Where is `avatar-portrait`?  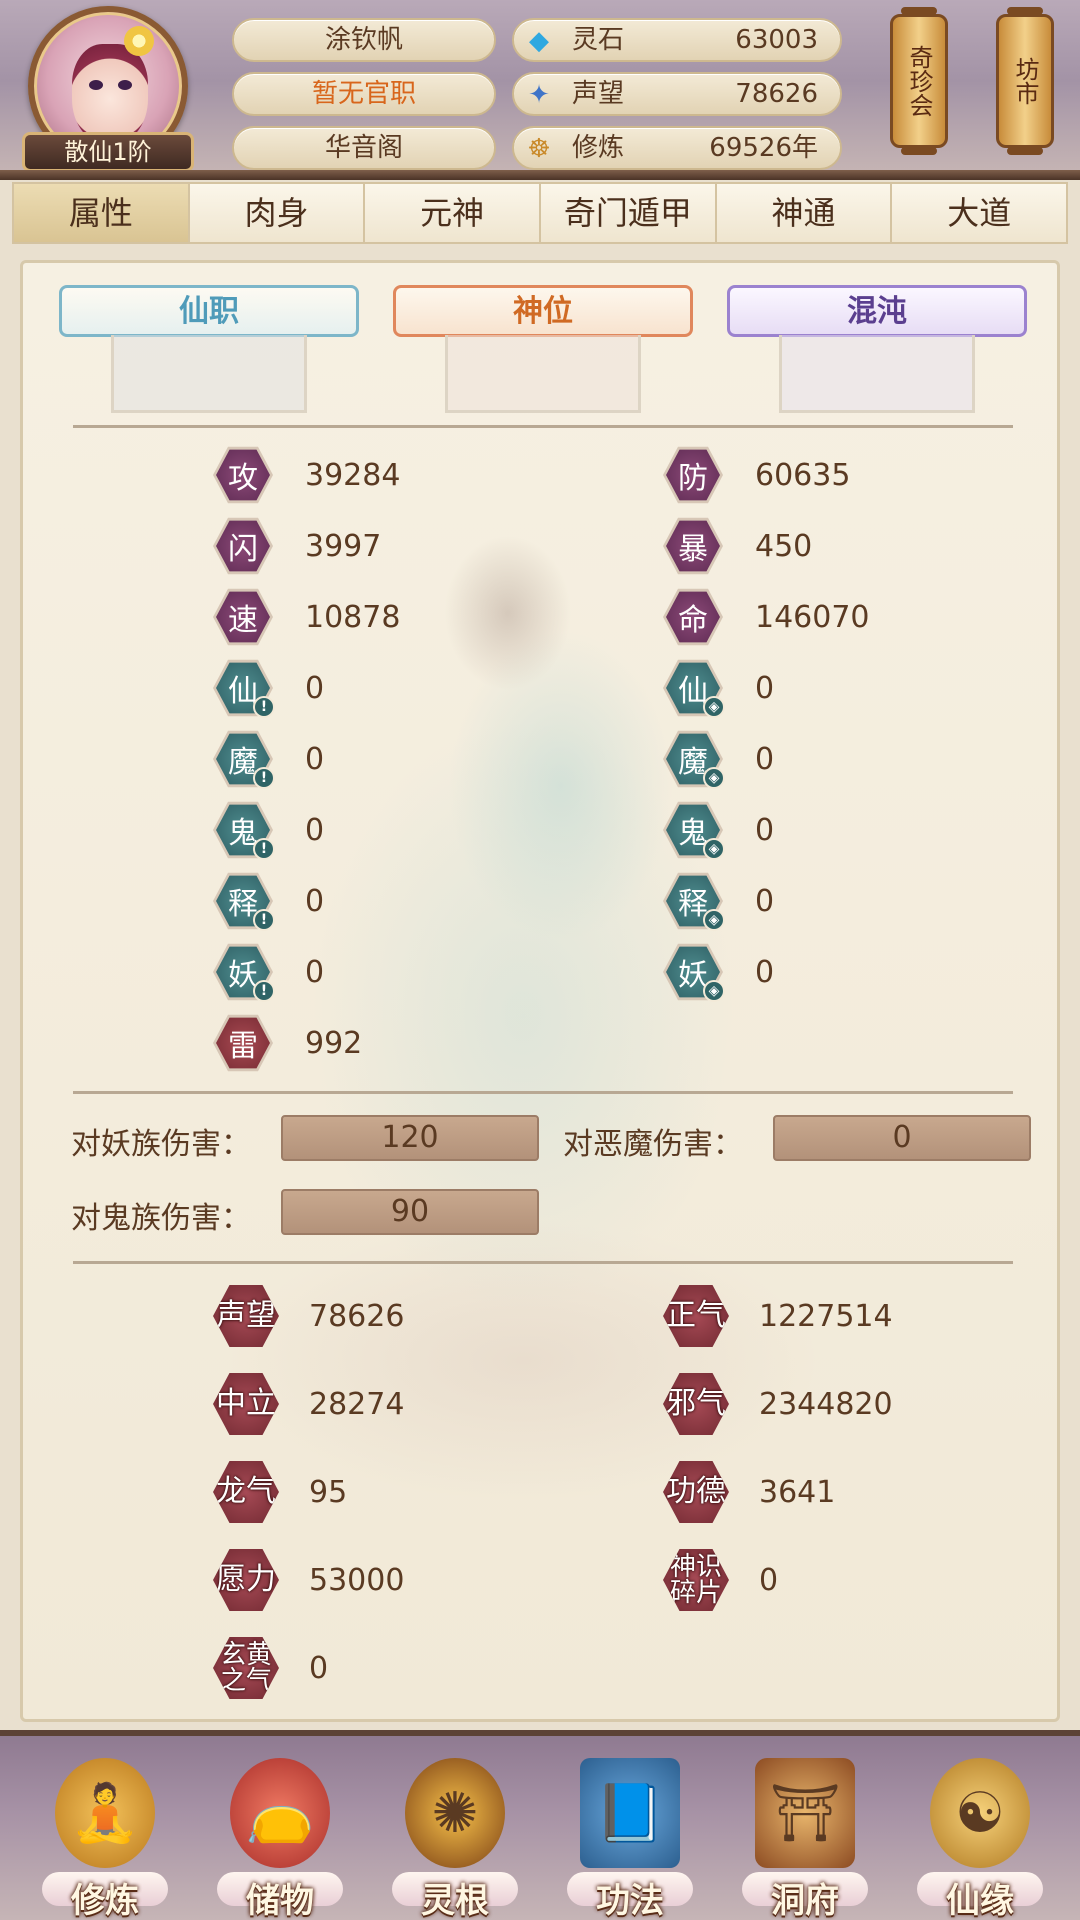 avatar-portrait is located at coordinates (110, 94).